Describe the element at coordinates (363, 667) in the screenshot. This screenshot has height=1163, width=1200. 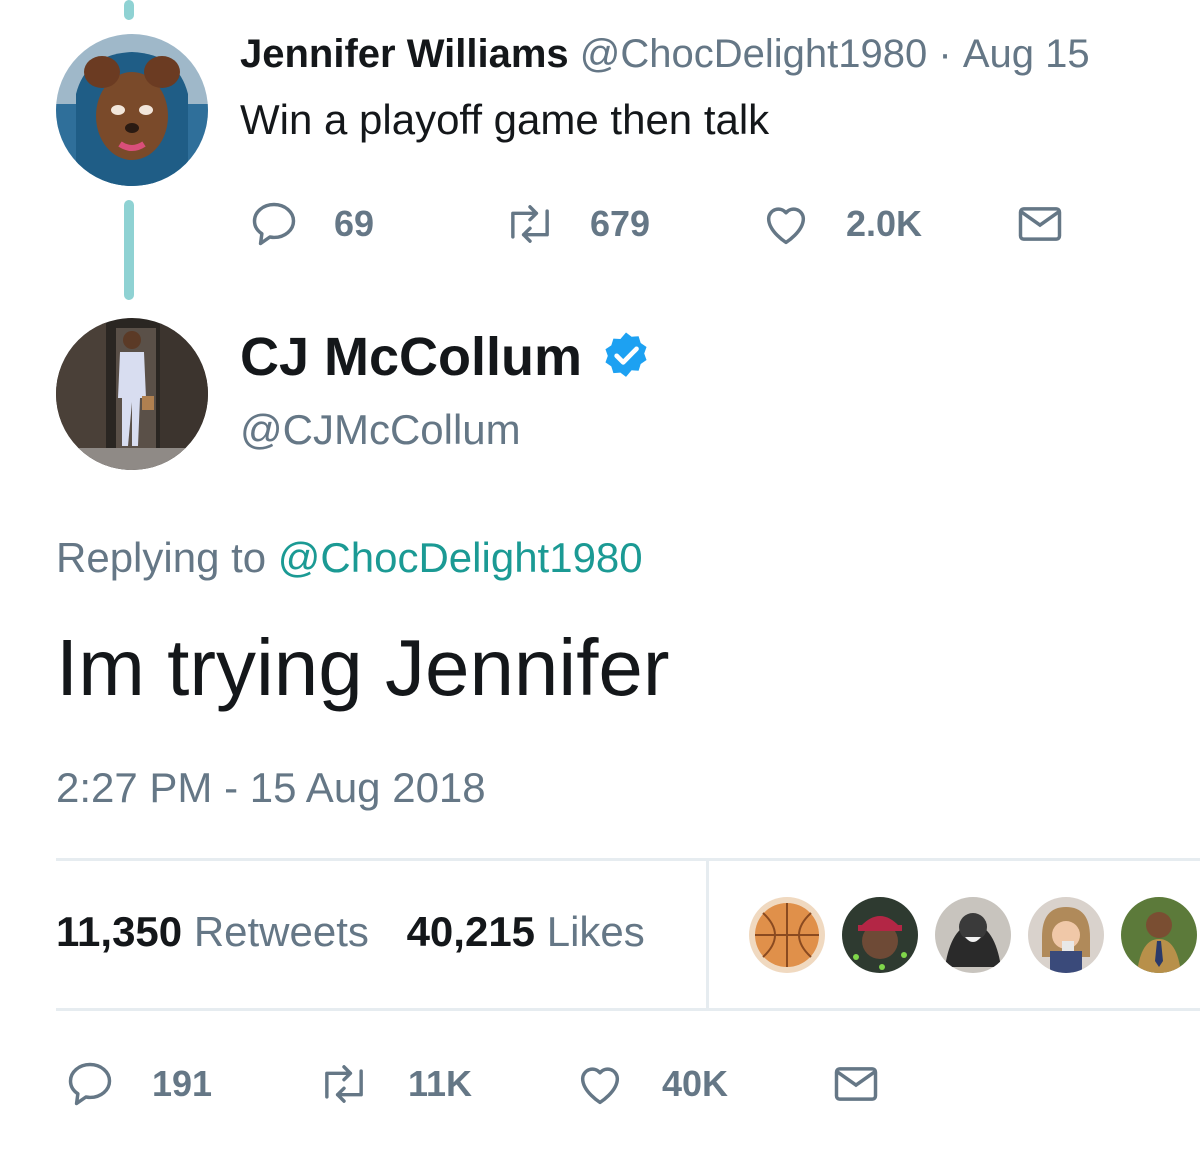
I see `main-tweet-text: Im trying Jennifer` at that location.